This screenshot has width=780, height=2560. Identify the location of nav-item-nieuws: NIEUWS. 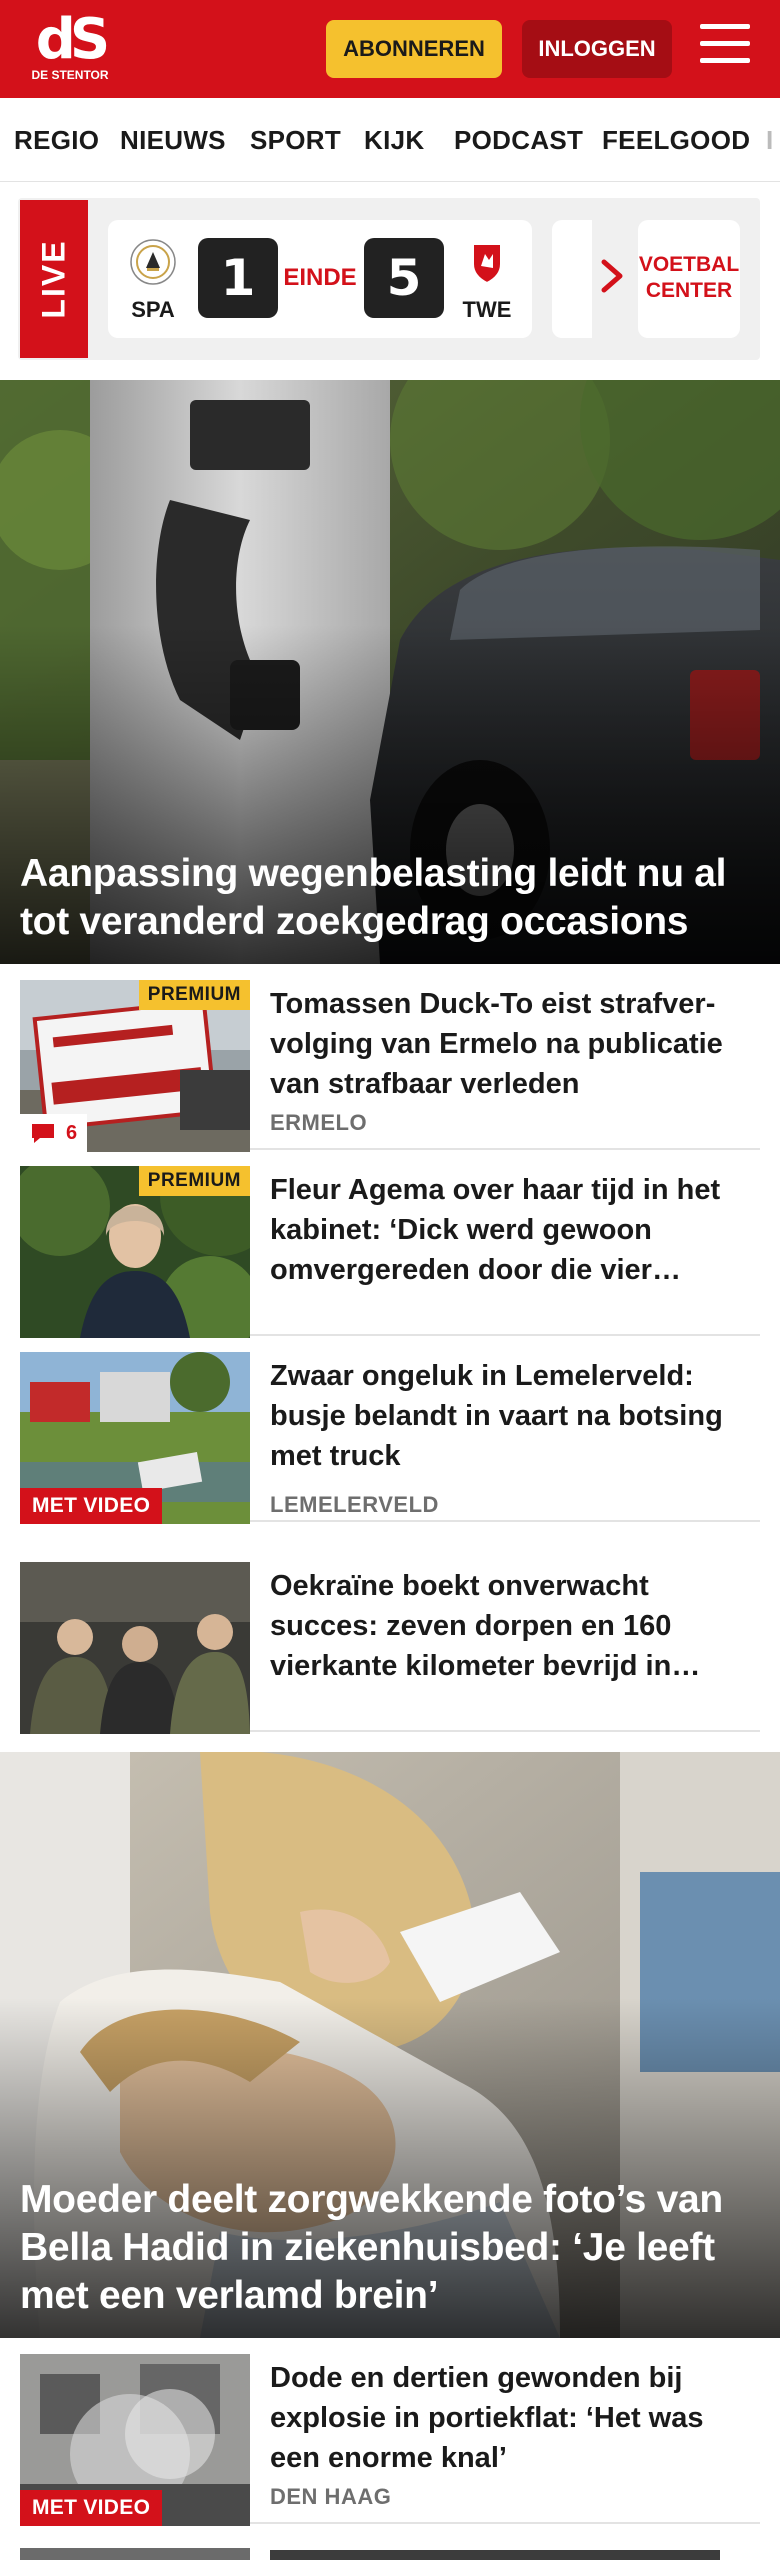
(173, 139).